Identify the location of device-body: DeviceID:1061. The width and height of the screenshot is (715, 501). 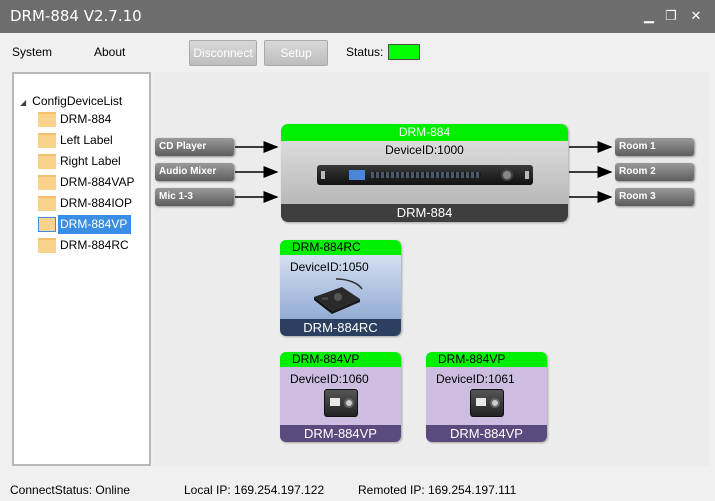
(486, 396).